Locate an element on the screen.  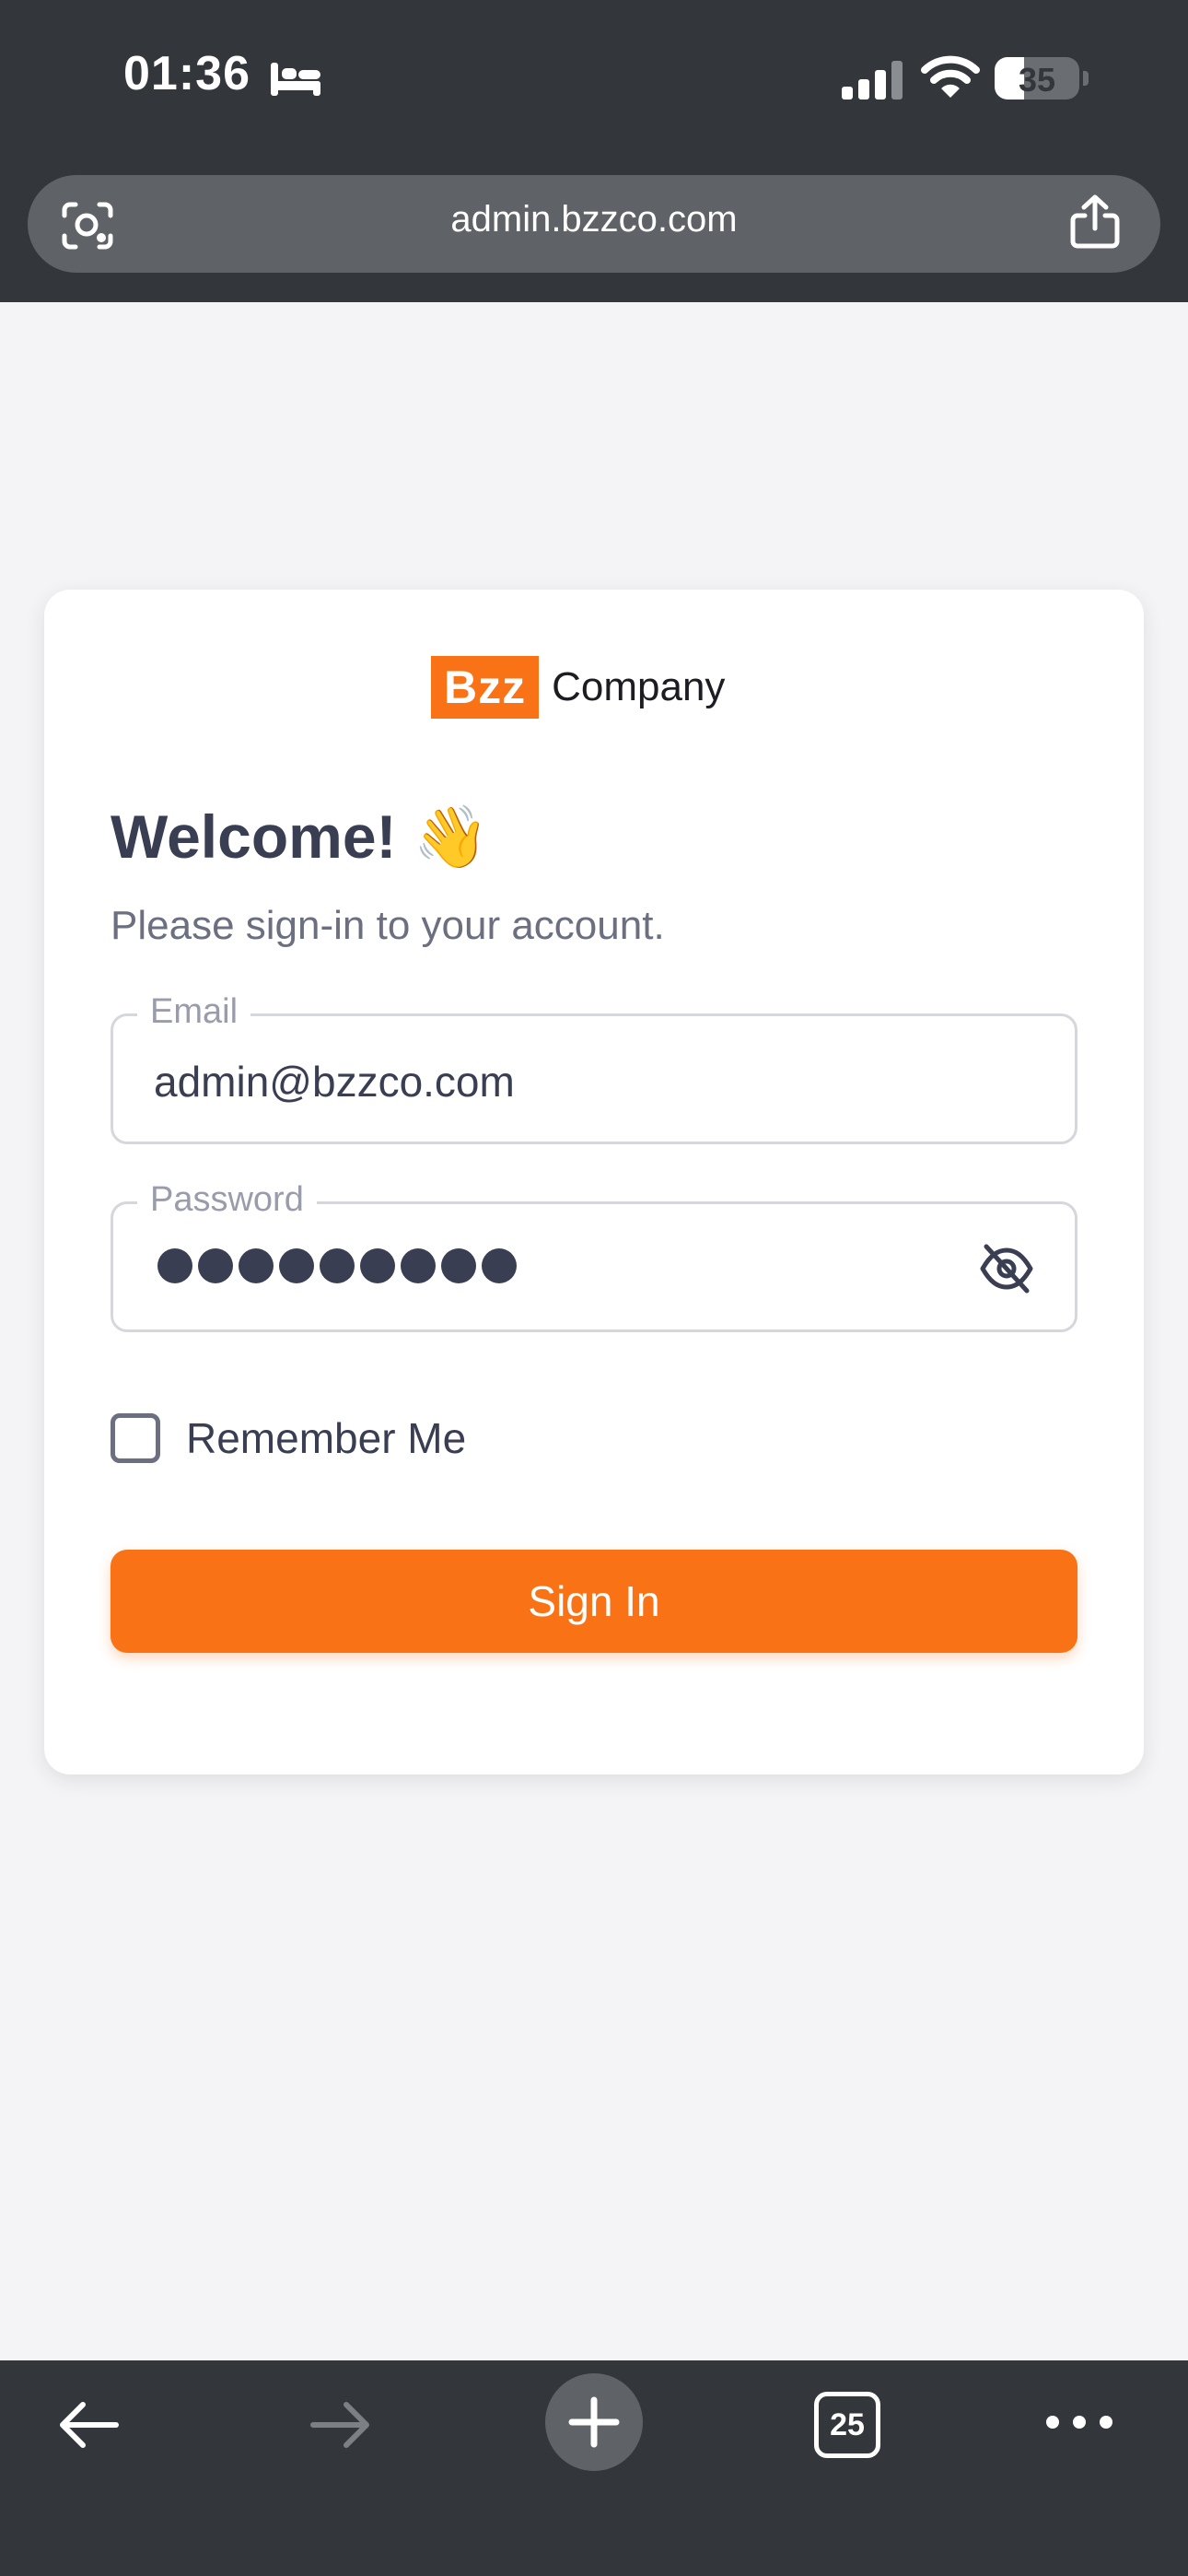
logo-text: Company is located at coordinates (639, 686).